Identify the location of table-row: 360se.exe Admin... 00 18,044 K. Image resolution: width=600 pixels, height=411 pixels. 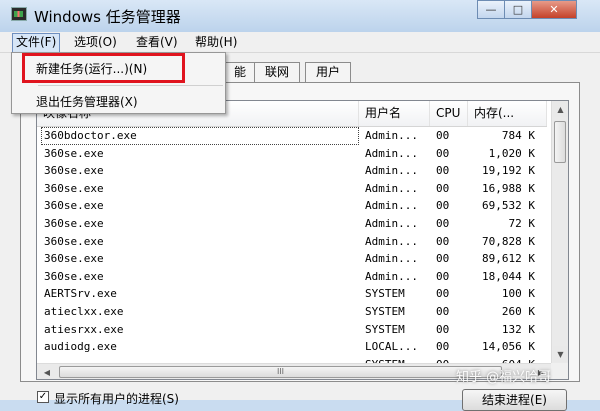
(292, 277).